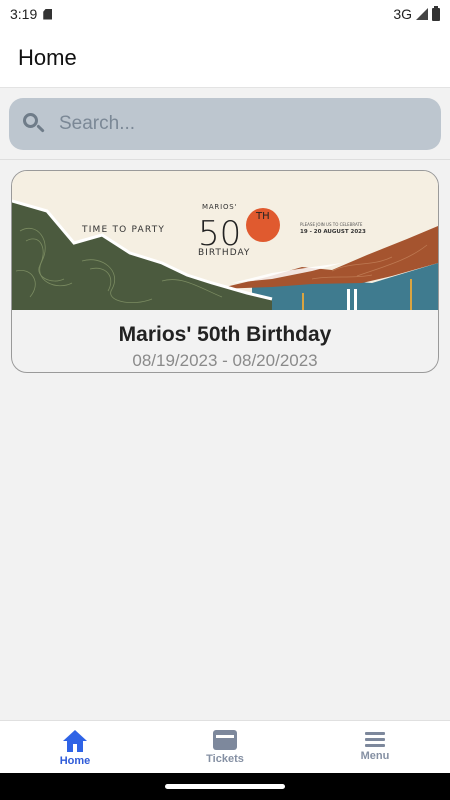 The height and width of the screenshot is (800, 450). What do you see at coordinates (375, 738) in the screenshot?
I see `menu-icon` at bounding box center [375, 738].